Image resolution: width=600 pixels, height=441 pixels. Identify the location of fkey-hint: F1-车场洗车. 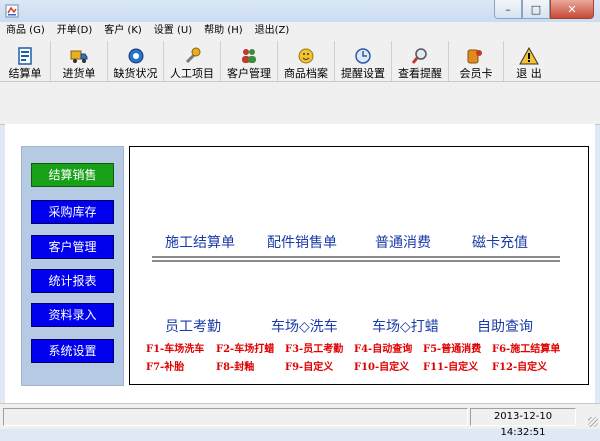
(175, 349).